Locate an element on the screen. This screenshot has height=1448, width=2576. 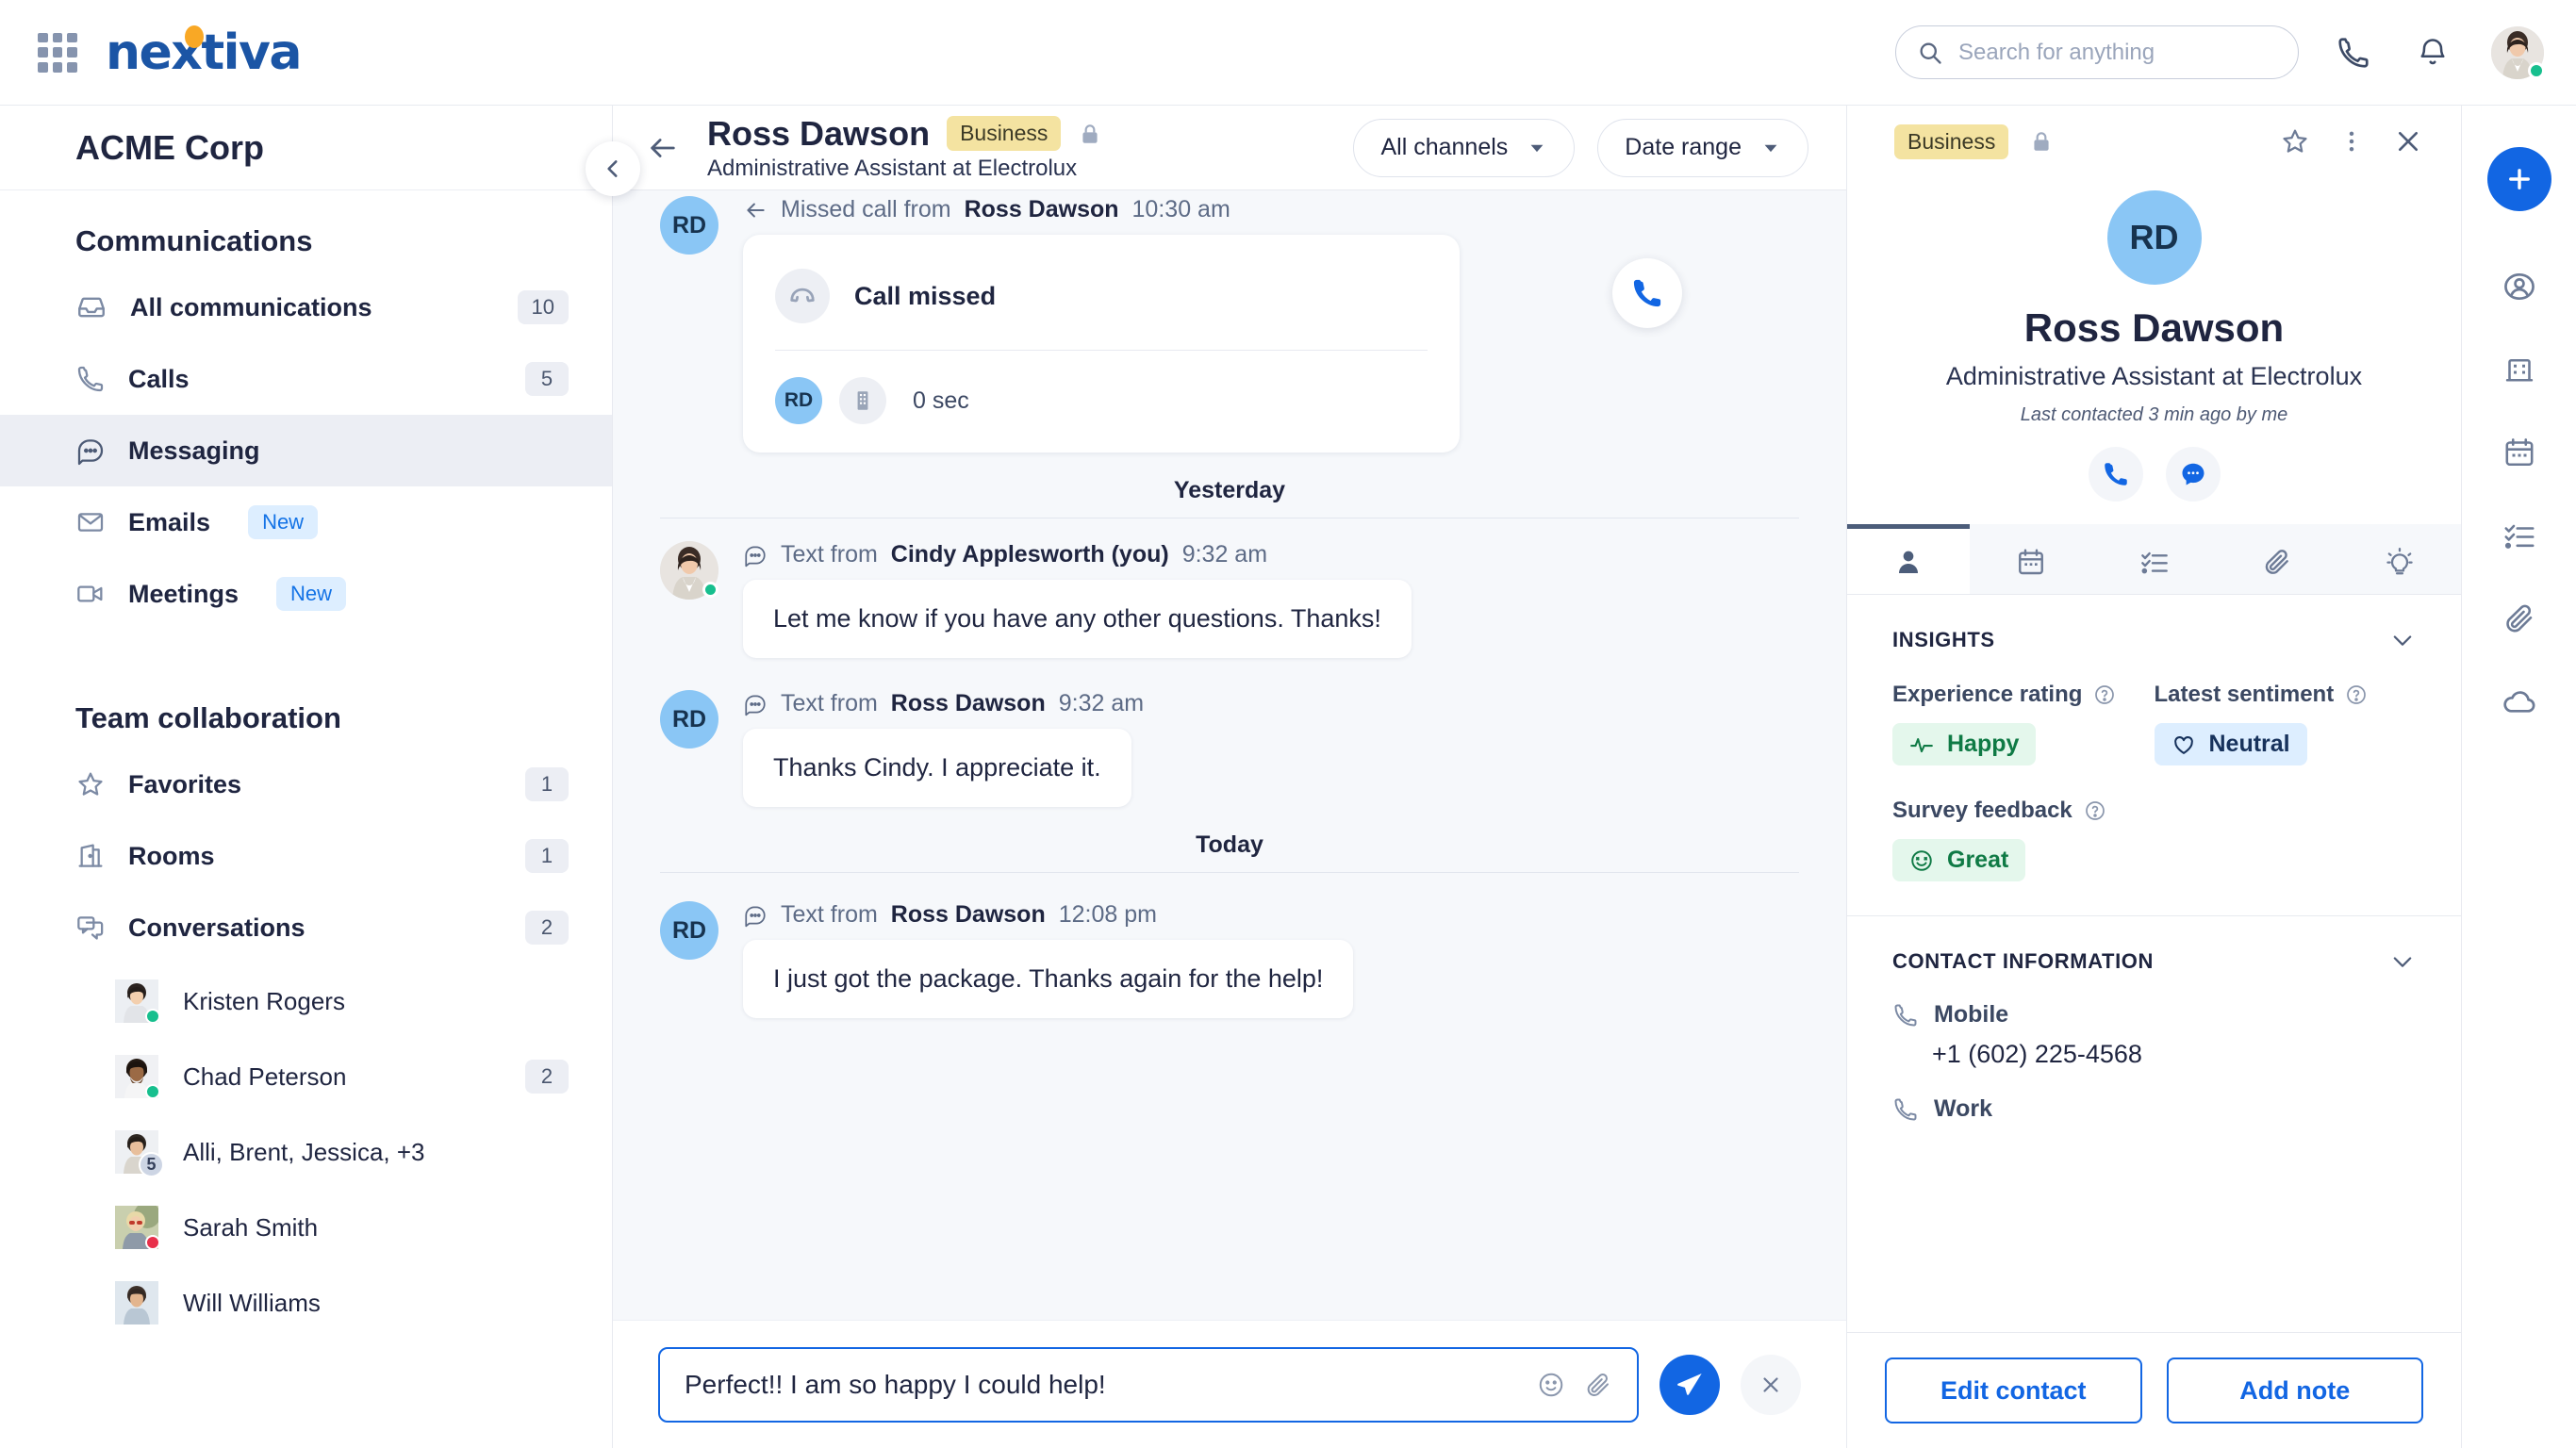
paperclip-icon is located at coordinates (1598, 1385).